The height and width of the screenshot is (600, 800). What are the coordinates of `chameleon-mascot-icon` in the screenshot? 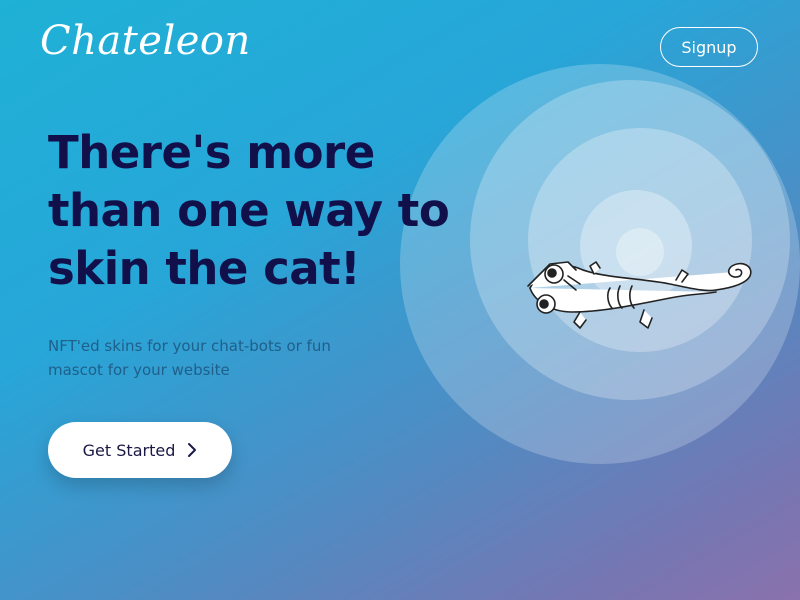 It's located at (639, 295).